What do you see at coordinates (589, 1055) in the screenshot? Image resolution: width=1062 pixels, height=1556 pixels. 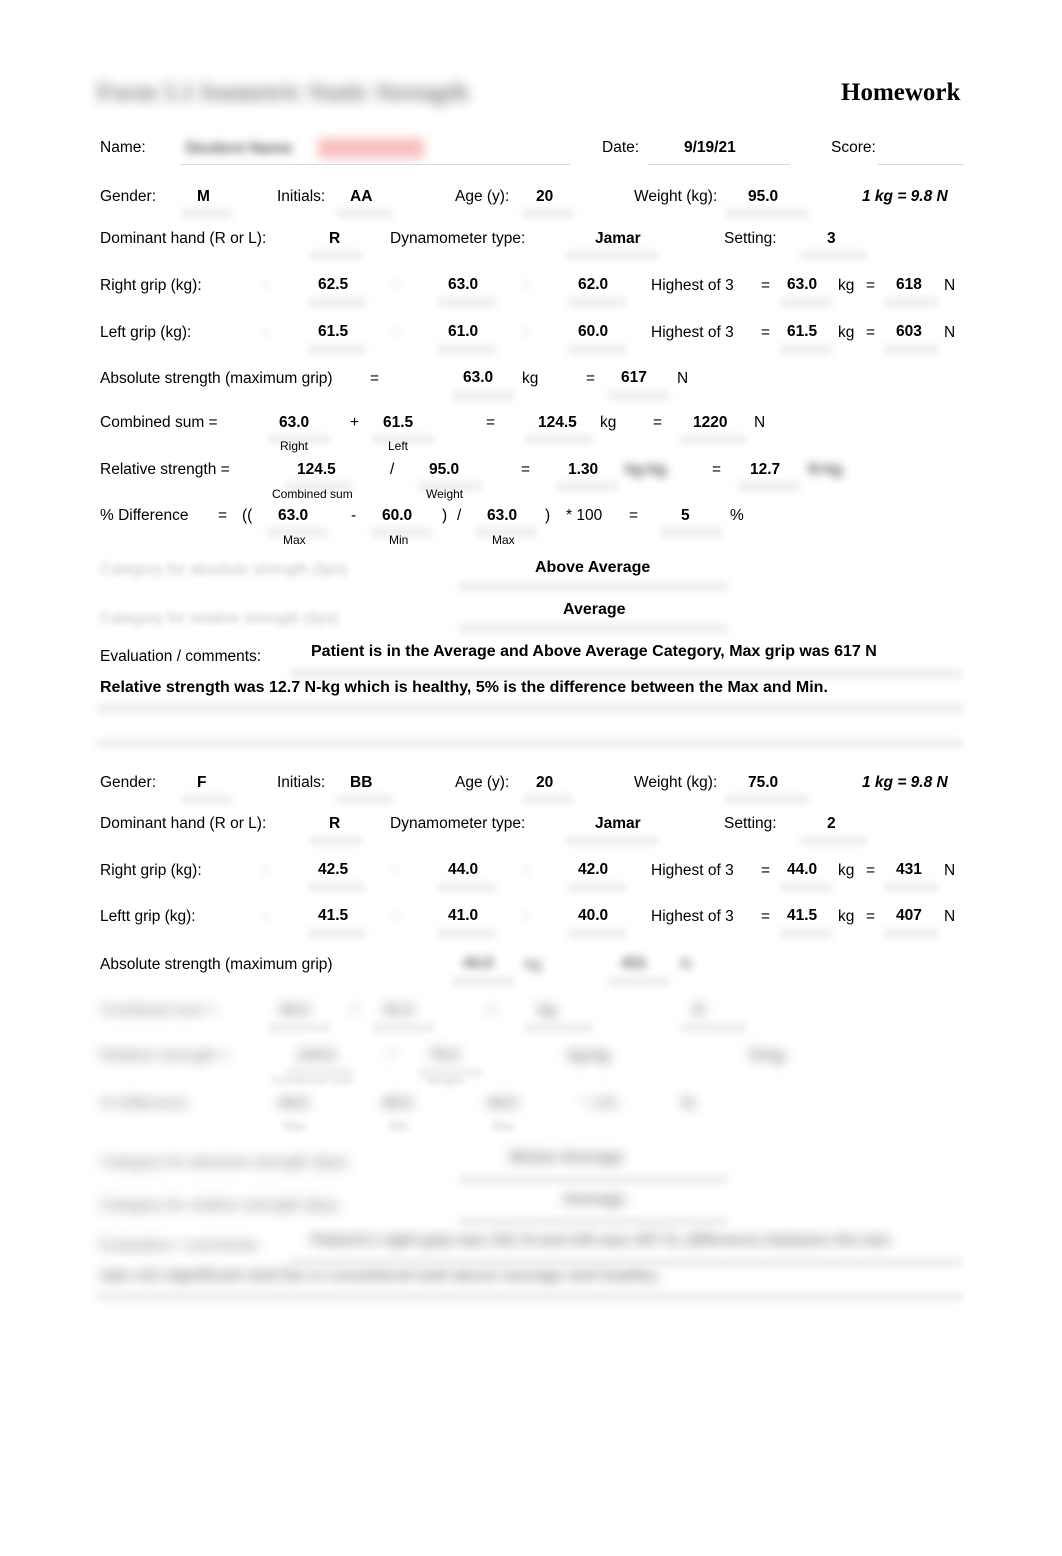 I see `trial2-relative-ratio-value: kg-kg` at bounding box center [589, 1055].